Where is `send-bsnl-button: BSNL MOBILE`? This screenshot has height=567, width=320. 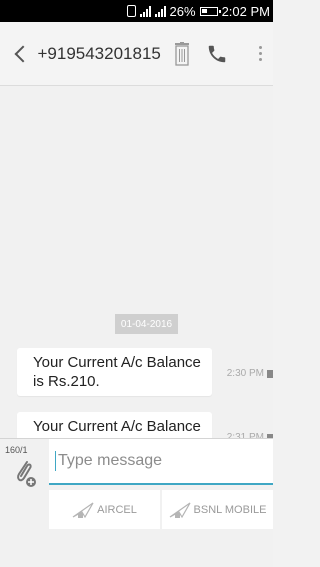 send-bsnl-button: BSNL MOBILE is located at coordinates (217, 510).